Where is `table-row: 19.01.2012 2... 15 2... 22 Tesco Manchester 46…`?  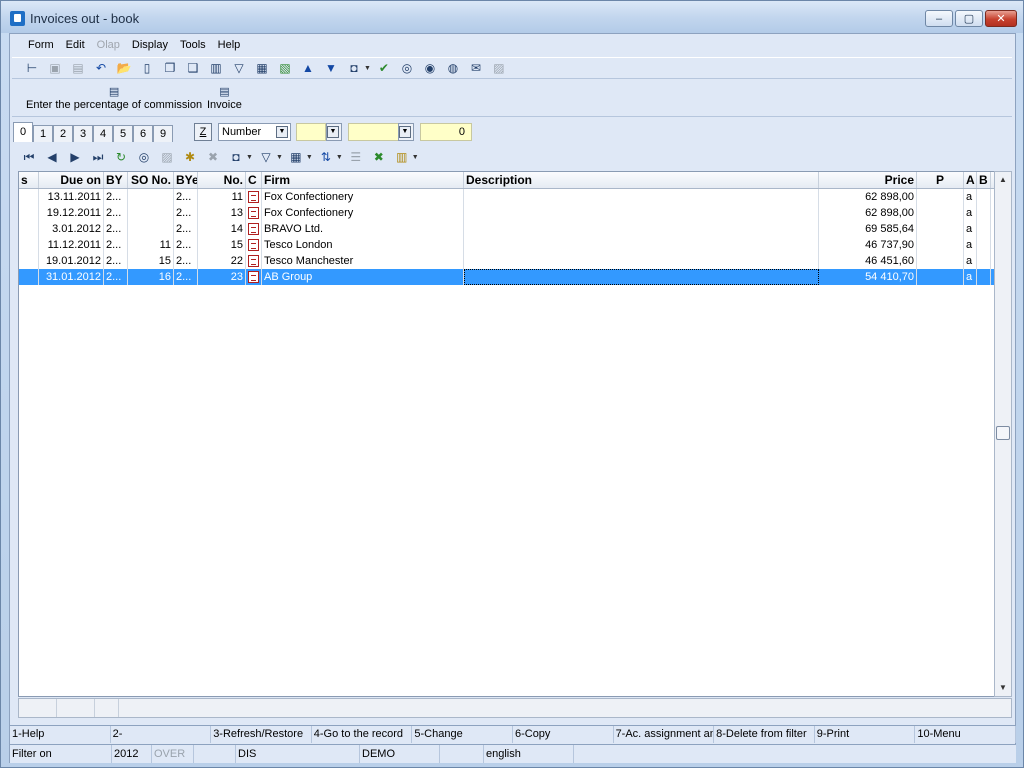
table-row: 19.01.2012 2... 15 2... 22 Tesco Manchester 46… is located at coordinates (511, 261).